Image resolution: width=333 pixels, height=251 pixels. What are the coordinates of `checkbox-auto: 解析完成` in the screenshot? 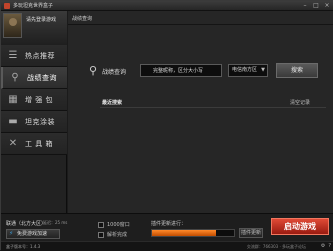 It's located at (112, 234).